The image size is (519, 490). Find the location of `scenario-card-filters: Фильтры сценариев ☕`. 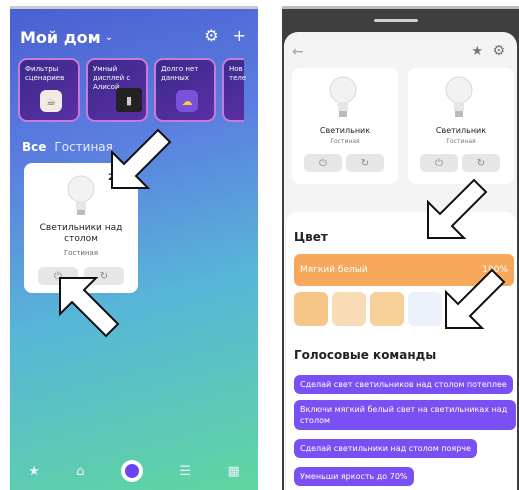

scenario-card-filters: Фильтры сценариев ☕ is located at coordinates (49, 90).